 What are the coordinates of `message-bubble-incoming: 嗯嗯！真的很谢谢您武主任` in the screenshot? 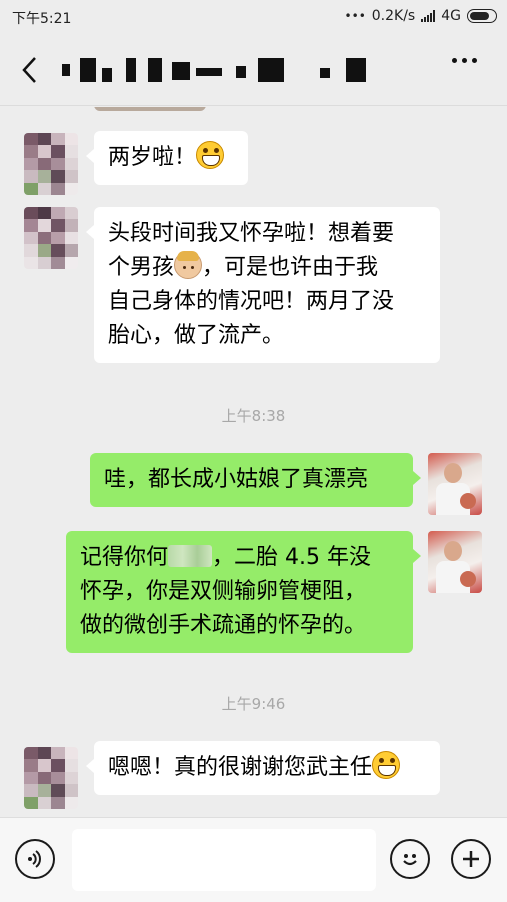 It's located at (263, 768).